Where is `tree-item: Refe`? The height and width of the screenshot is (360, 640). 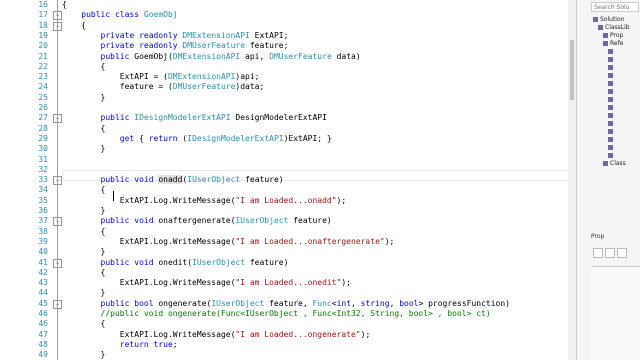 tree-item: Refe is located at coordinates (613, 44).